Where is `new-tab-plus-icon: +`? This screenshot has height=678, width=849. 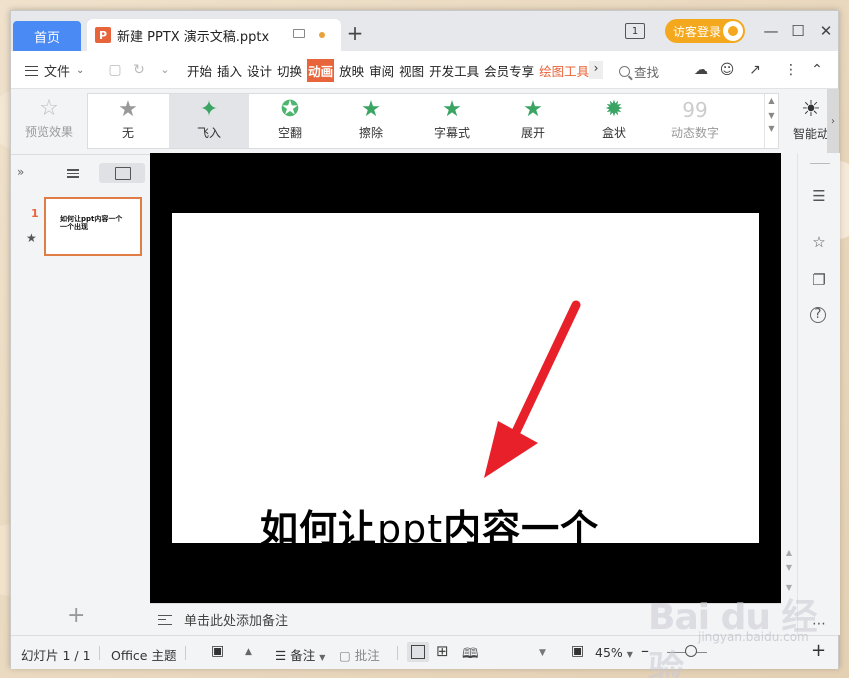 new-tab-plus-icon: + is located at coordinates (355, 33).